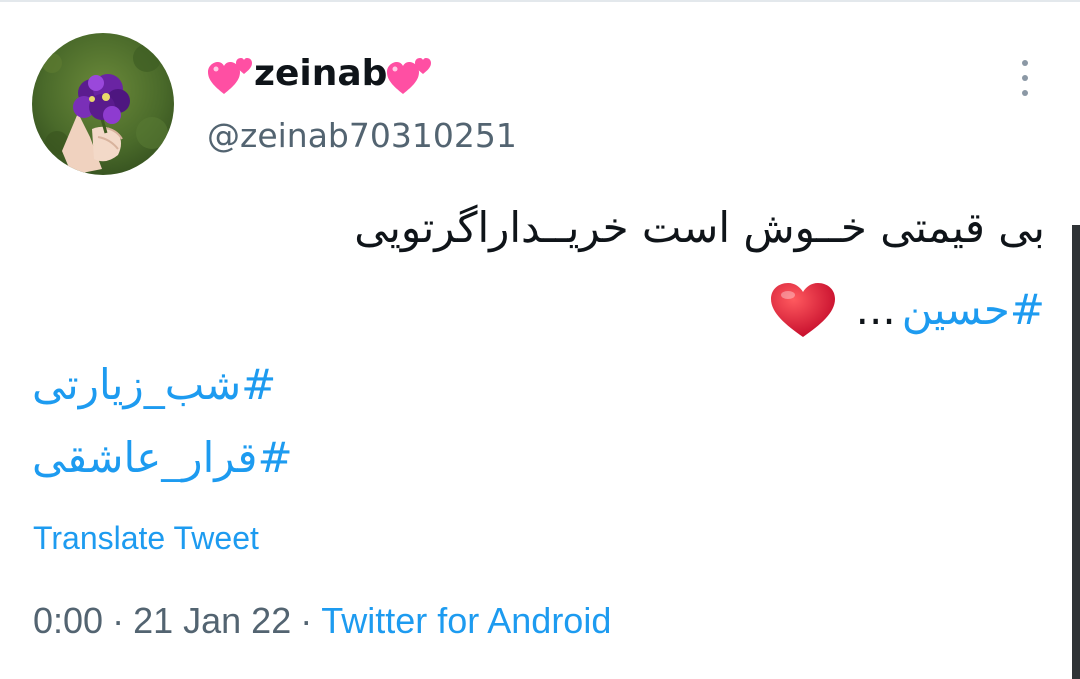 The width and height of the screenshot is (1080, 679). I want to click on more-options-button, so click(1025, 78).